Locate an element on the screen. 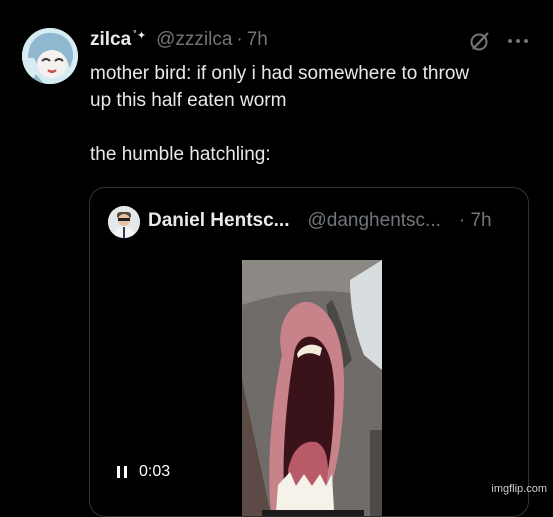  quoted-tweet-timestamp: · 7h is located at coordinates (475, 221).